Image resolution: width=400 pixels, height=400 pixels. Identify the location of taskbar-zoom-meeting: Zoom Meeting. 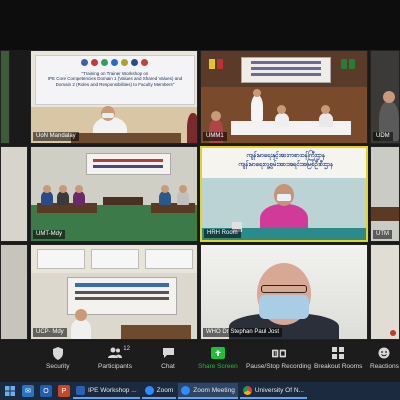
(208, 391).